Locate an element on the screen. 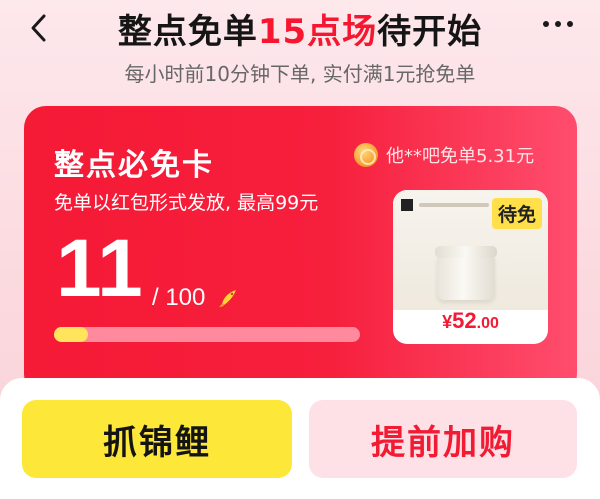 The width and height of the screenshot is (600, 499). progress-fill is located at coordinates (71, 334).